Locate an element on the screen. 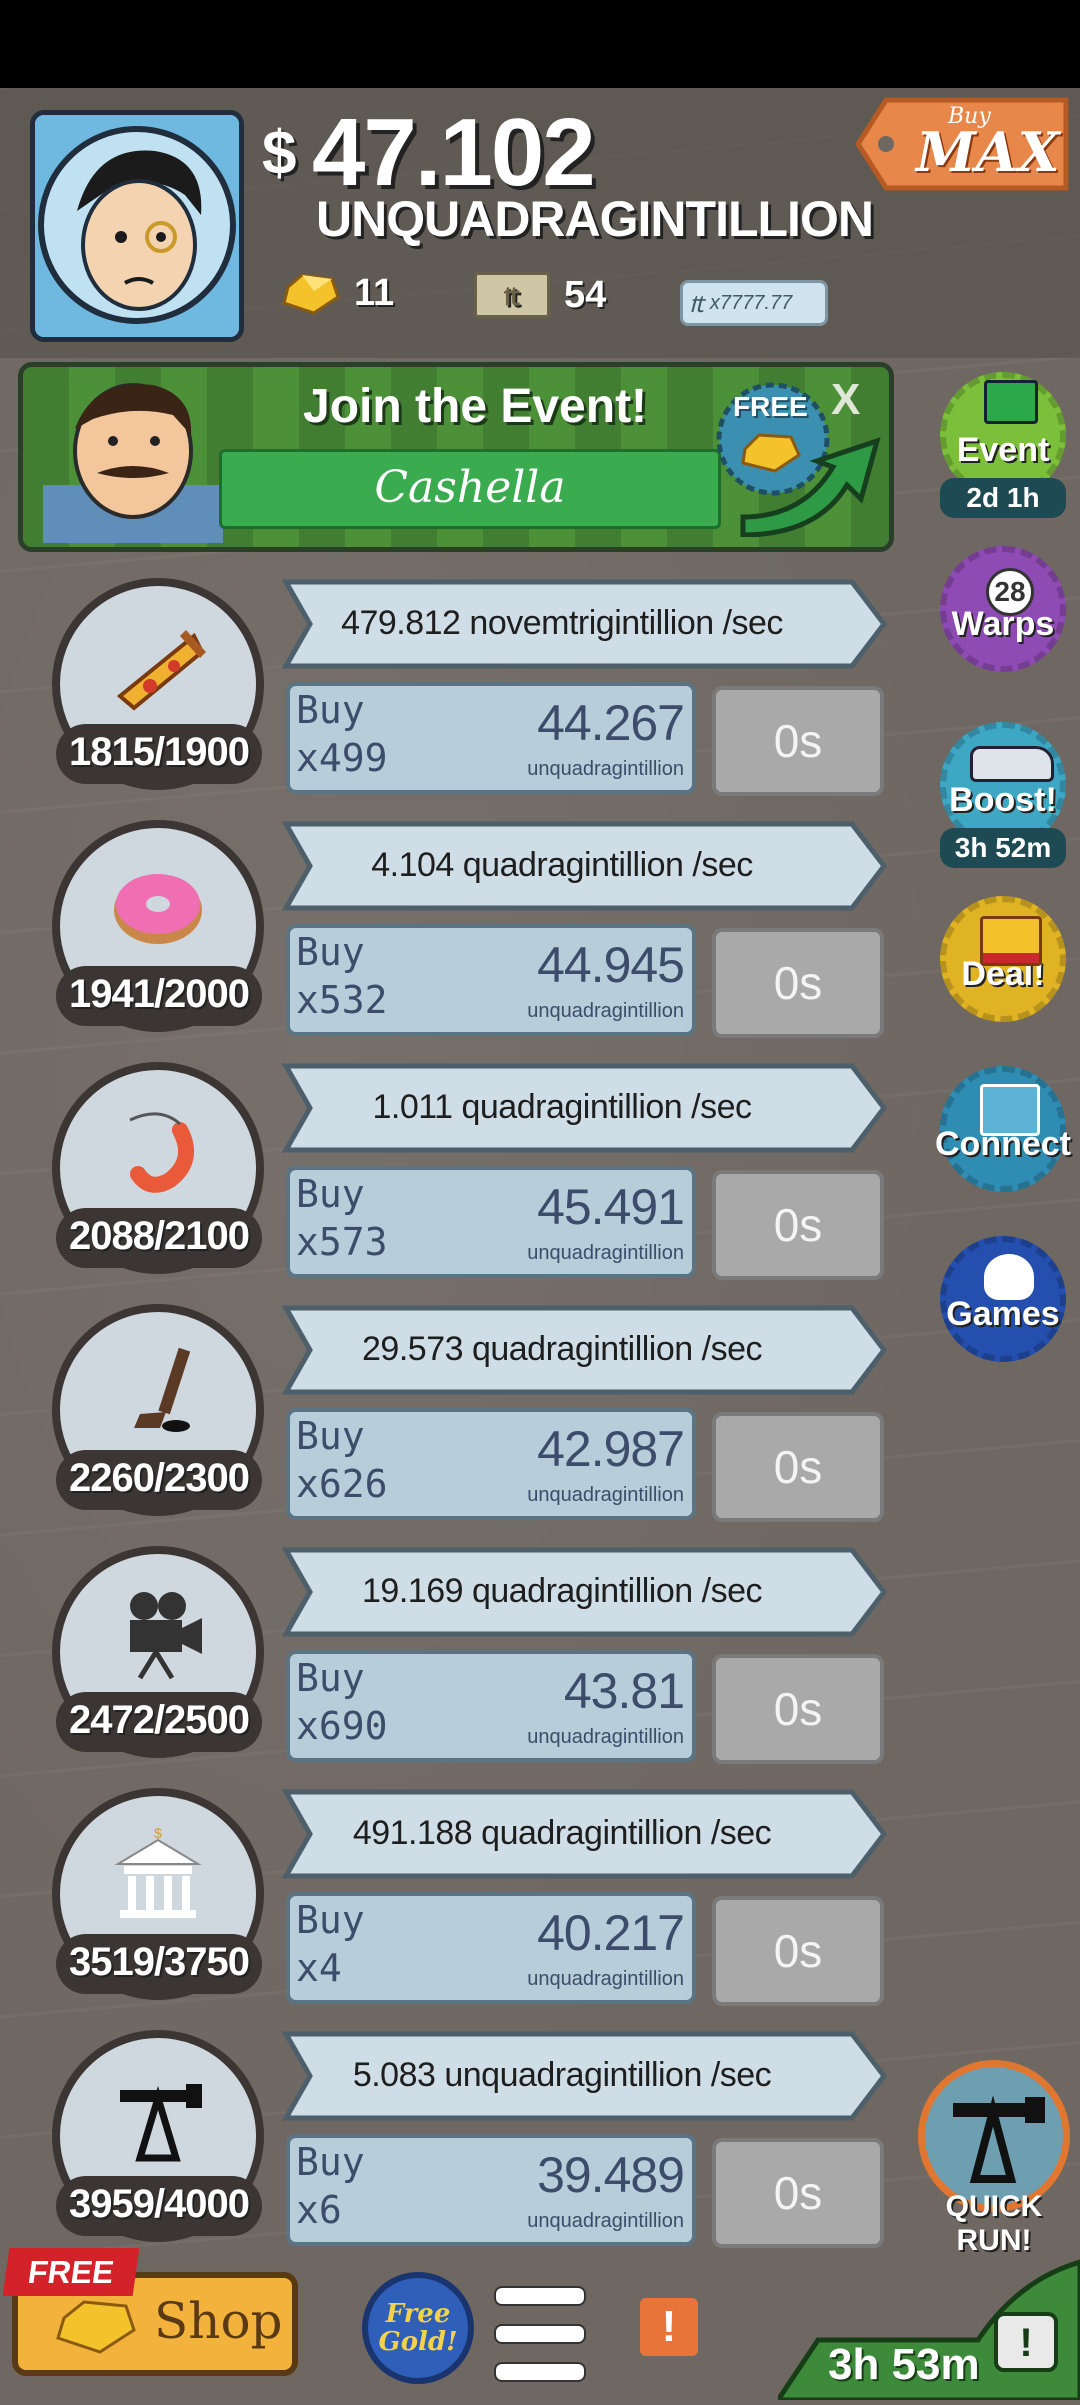  alert-icon: ! is located at coordinates (669, 2327).